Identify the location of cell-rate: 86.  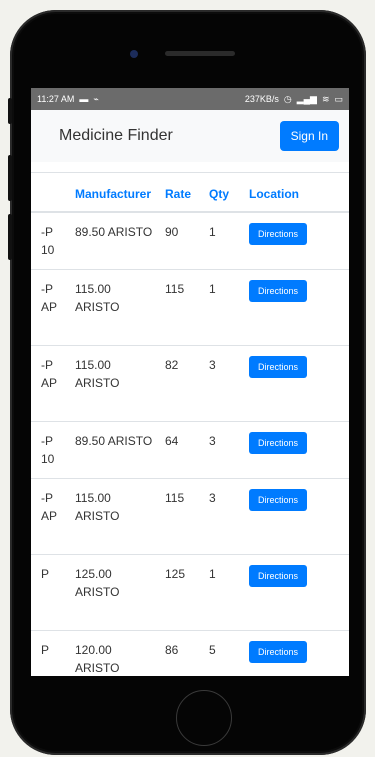
(183, 653).